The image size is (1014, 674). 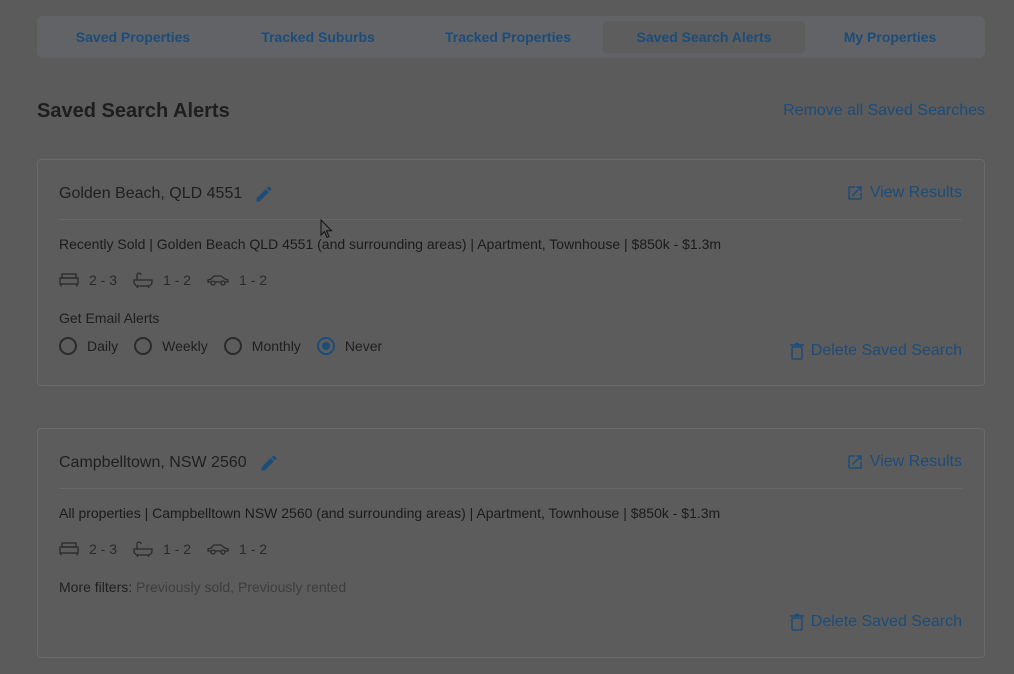 I want to click on alert-option-monthly: Monthly, so click(x=262, y=346).